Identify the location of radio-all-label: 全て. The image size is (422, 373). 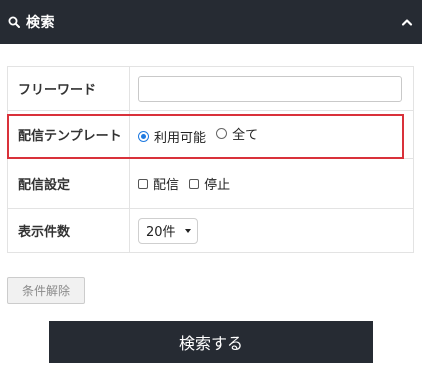
(245, 135).